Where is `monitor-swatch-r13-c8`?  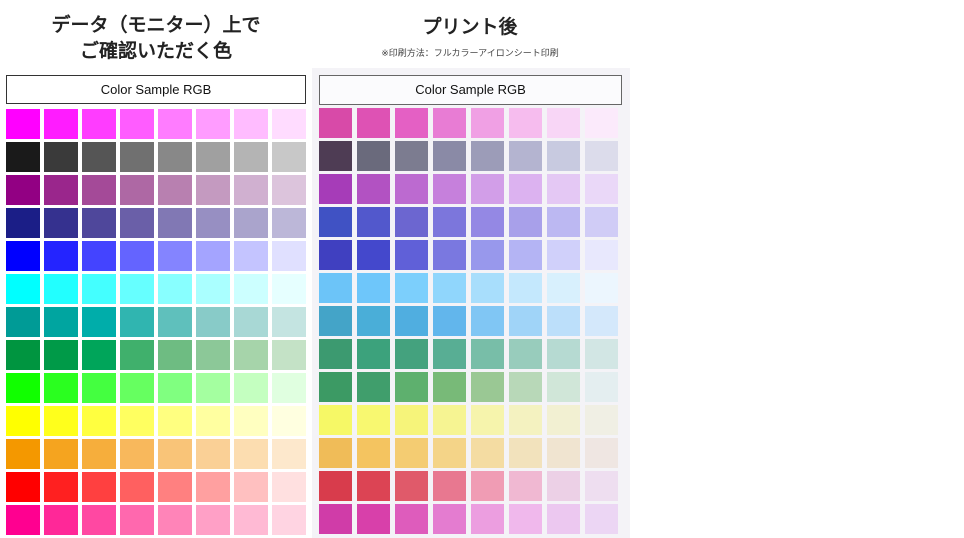 monitor-swatch-r13-c8 is located at coordinates (289, 520).